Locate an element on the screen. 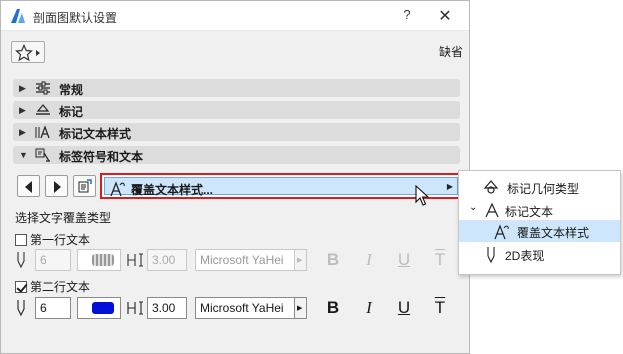  popup-item-label: 覆盖文本样式 is located at coordinates (553, 233).